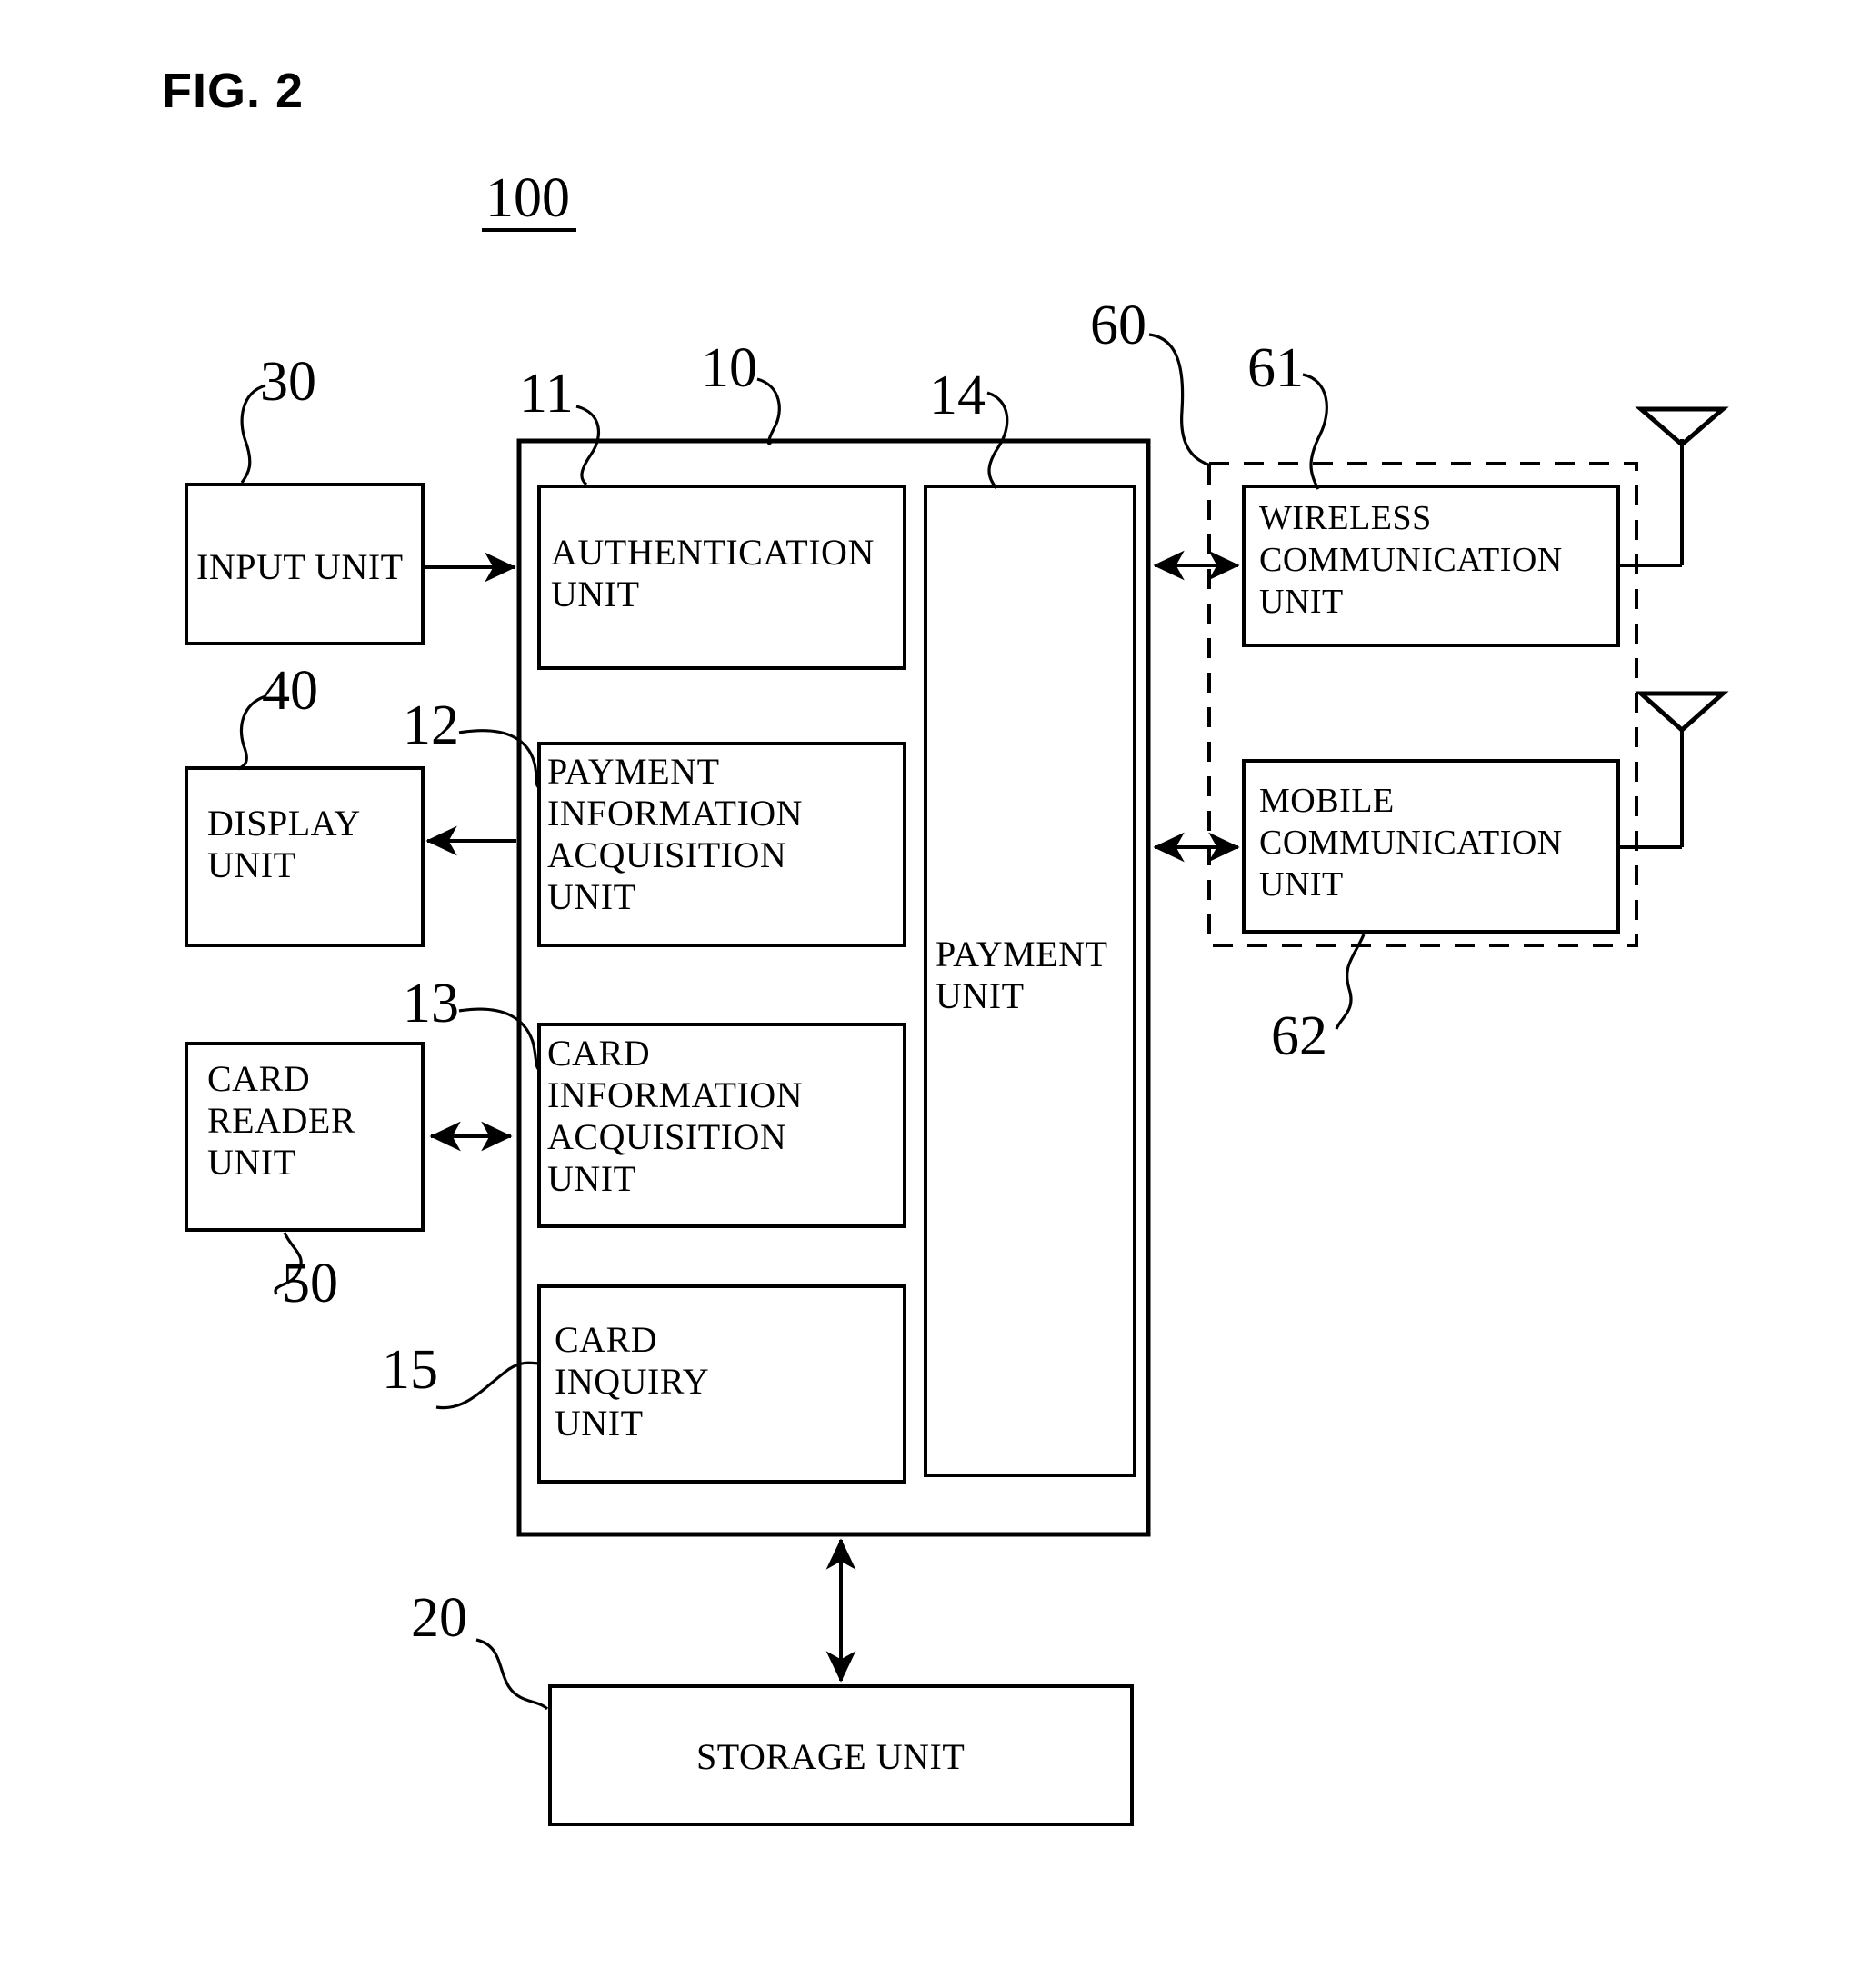  I want to click on display-unit-label-line1: DISPLAY, so click(284, 823).